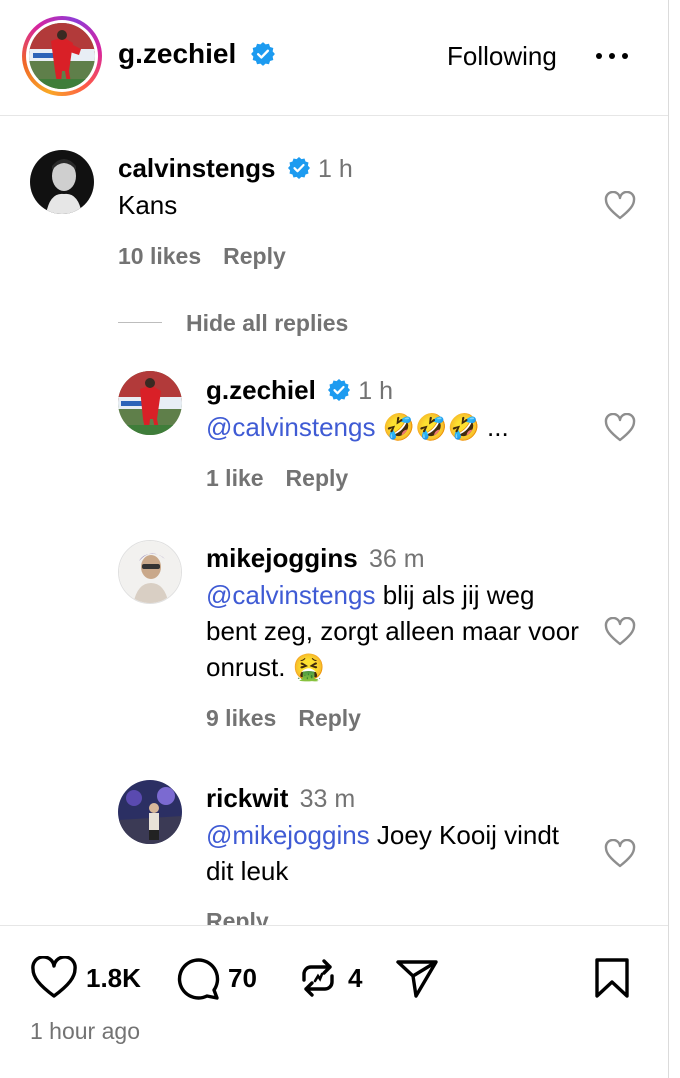 This screenshot has height=1078, width=680. I want to click on bookmark-icon, so click(612, 978).